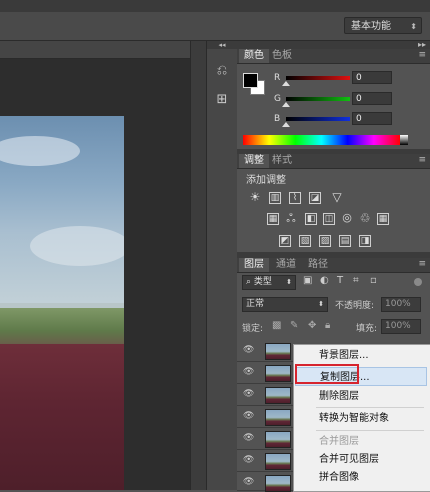 This screenshot has width=430, height=492. Describe the element at coordinates (361, 459) in the screenshot. I see `menu-item-merge-visible: 合并可见图层` at that location.